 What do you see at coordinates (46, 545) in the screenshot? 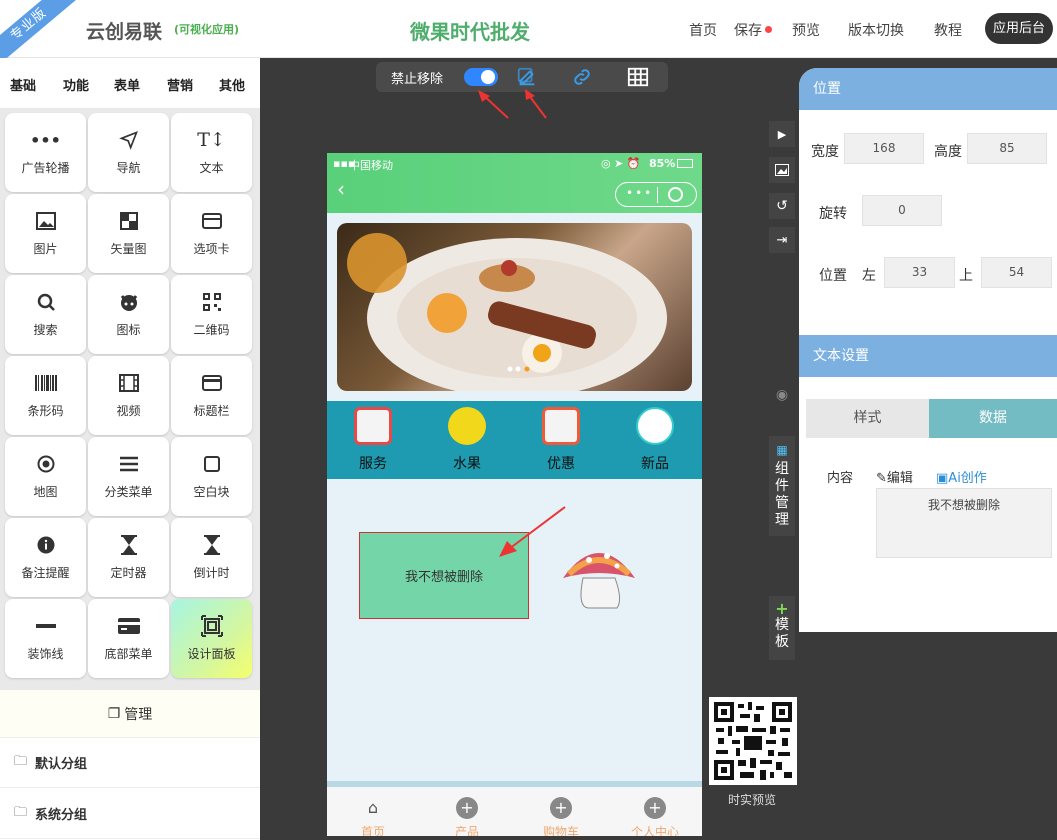
I see `info-icon` at bounding box center [46, 545].